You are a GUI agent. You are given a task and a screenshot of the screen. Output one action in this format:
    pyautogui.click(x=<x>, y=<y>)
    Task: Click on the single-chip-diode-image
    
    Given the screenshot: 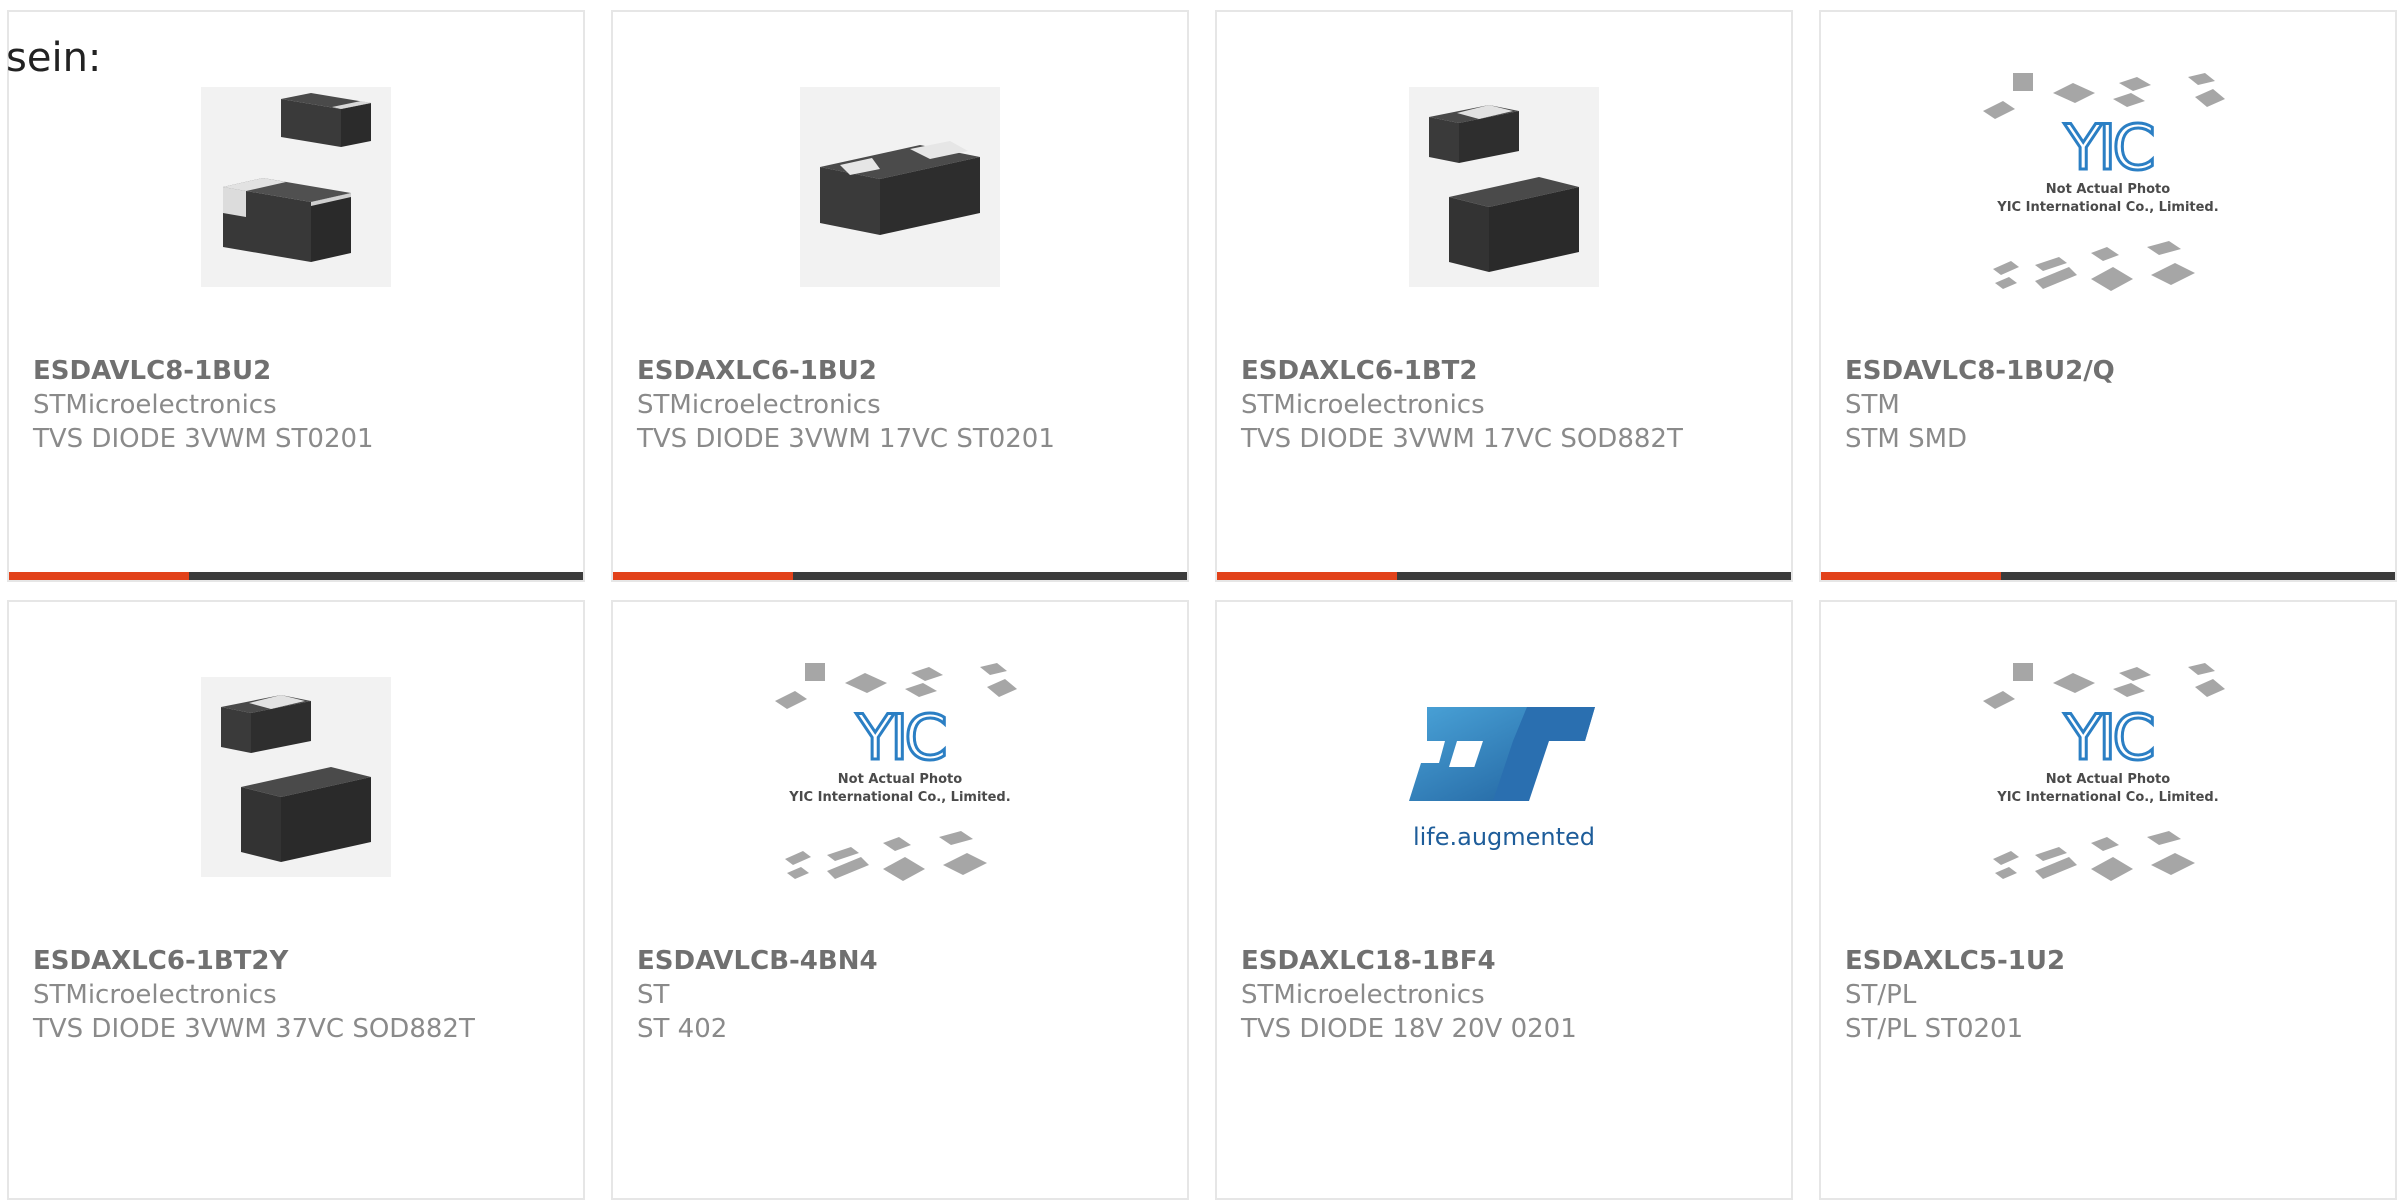 What is the action you would take?
    pyautogui.click(x=900, y=187)
    